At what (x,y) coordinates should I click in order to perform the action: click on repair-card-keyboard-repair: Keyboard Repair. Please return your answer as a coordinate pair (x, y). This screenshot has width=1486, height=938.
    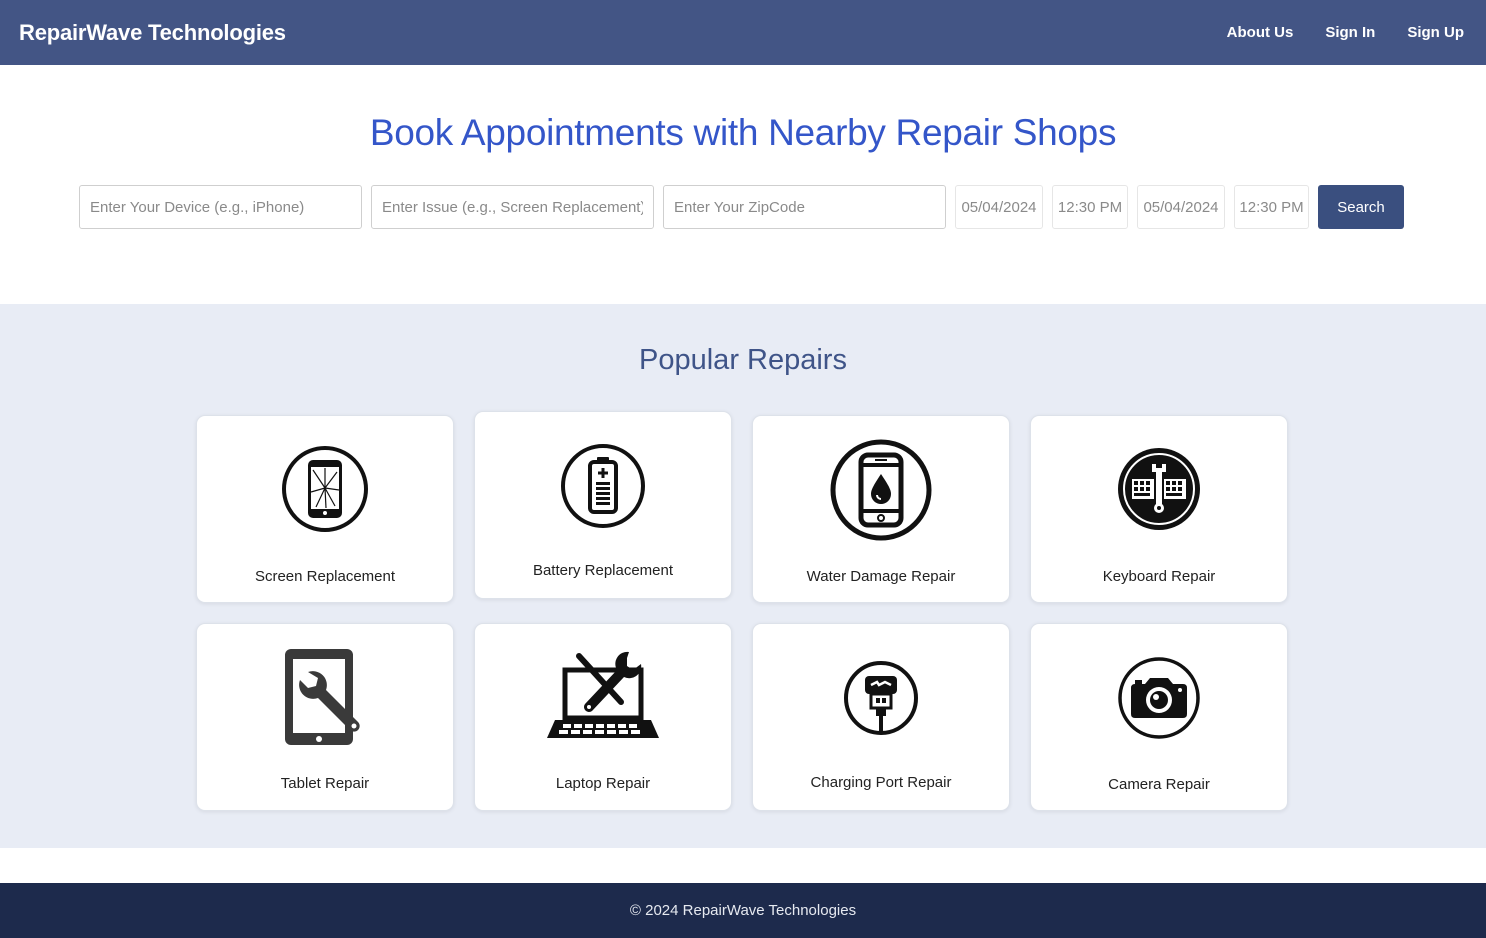
    Looking at the image, I should click on (1159, 509).